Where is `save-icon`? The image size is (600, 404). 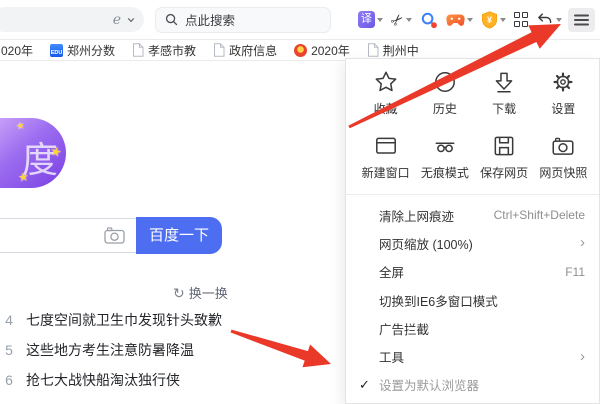 save-icon is located at coordinates (504, 146).